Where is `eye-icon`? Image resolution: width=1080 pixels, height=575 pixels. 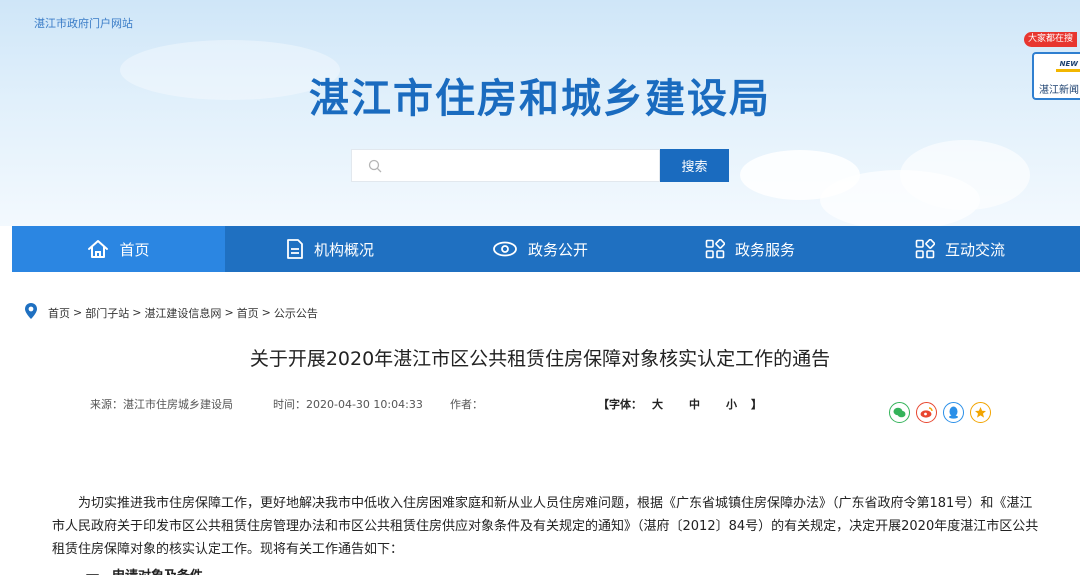
eye-icon is located at coordinates (505, 249).